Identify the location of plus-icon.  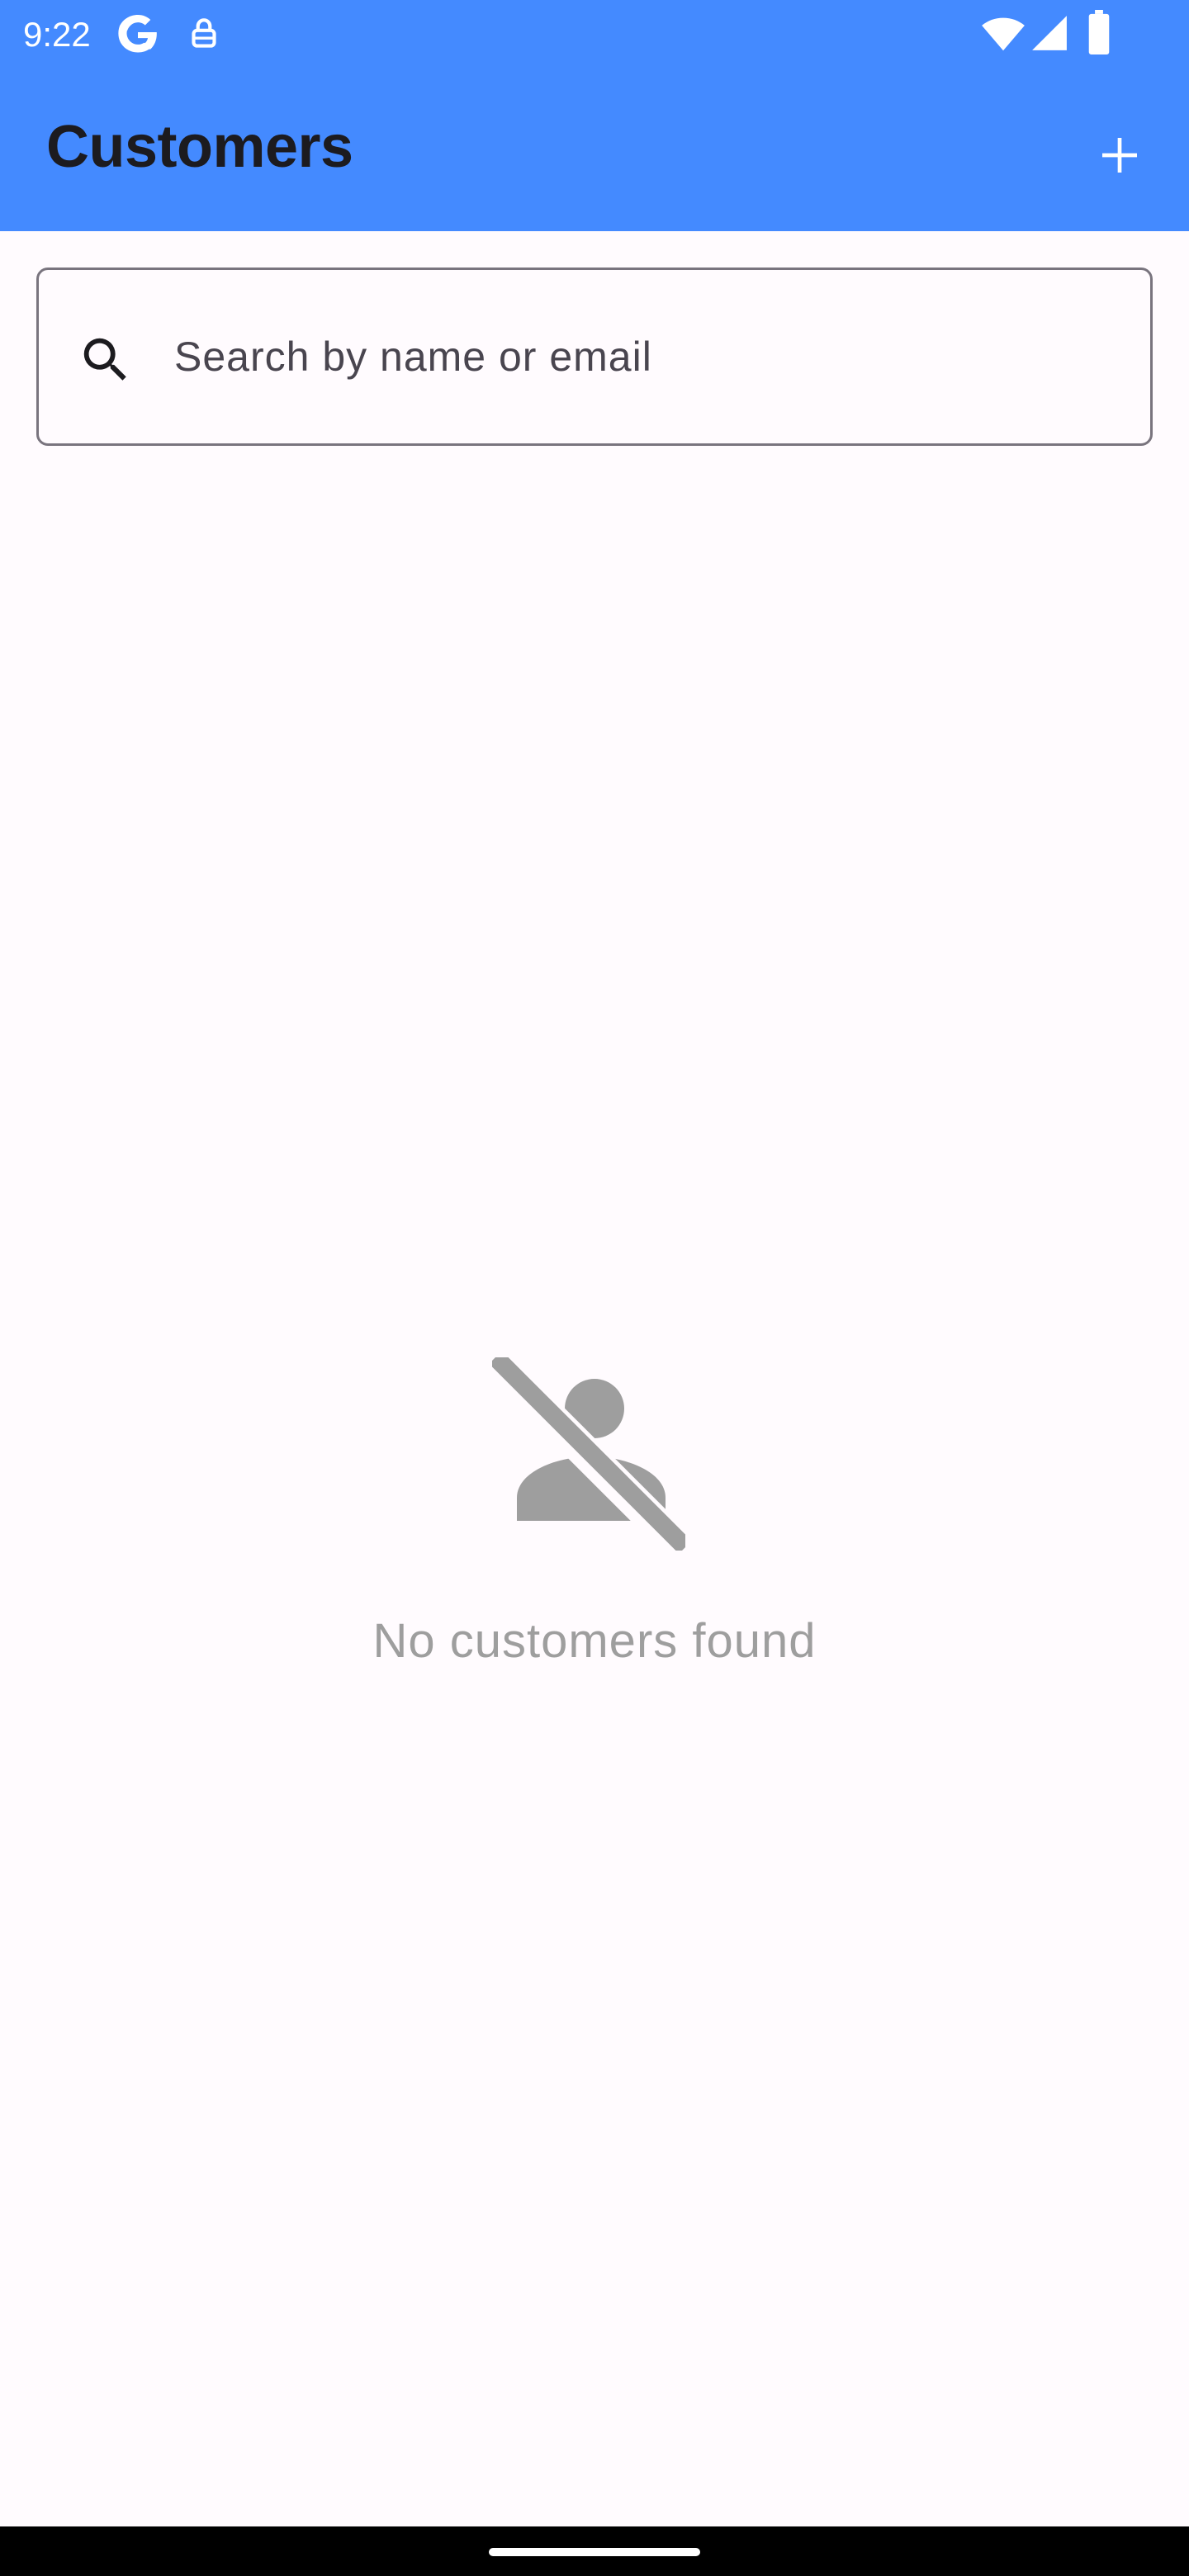
(1119, 155).